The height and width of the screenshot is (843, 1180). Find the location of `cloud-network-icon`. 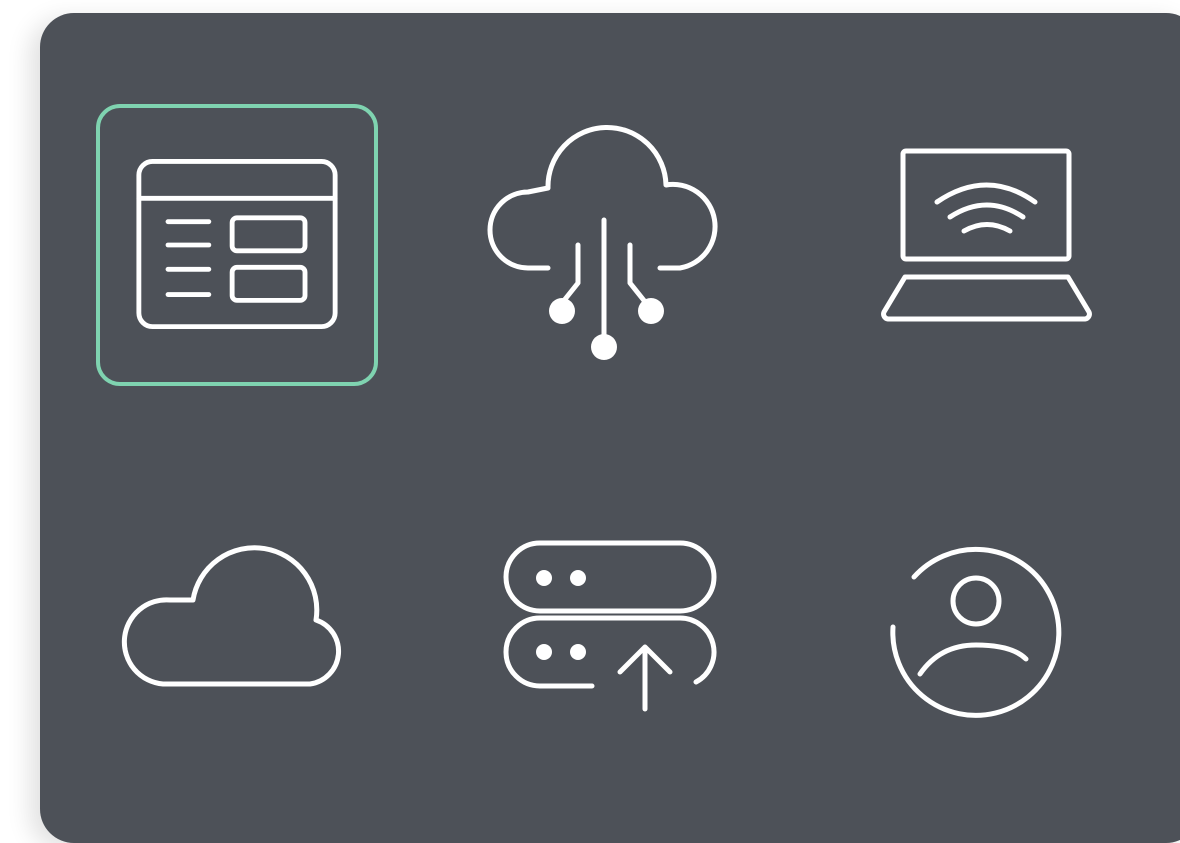

cloud-network-icon is located at coordinates (602, 242).